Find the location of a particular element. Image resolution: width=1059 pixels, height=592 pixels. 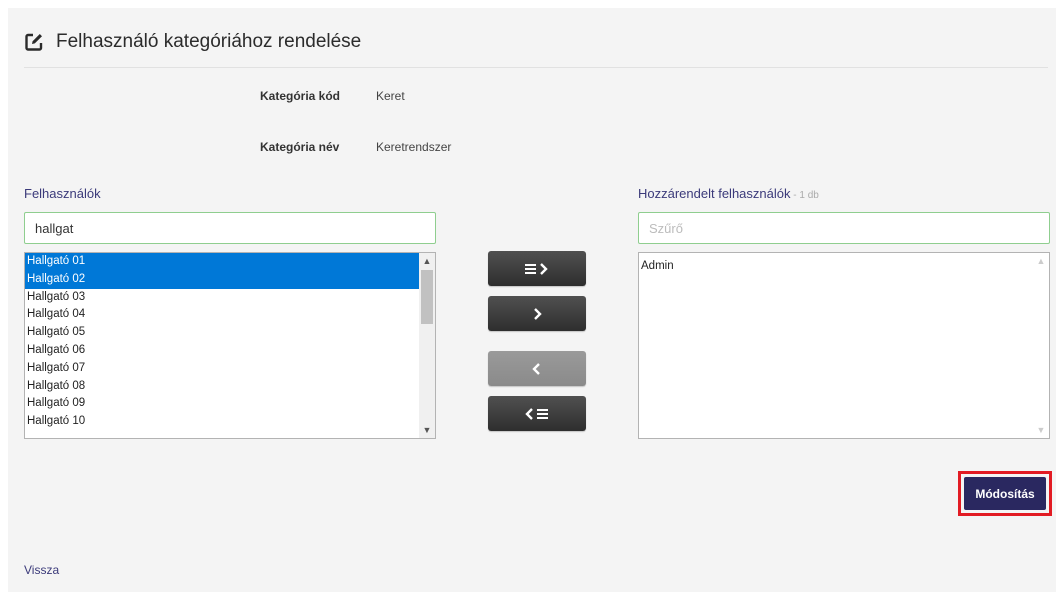

assigned-users-listbox: Admin ▲ ▼ is located at coordinates (844, 345).